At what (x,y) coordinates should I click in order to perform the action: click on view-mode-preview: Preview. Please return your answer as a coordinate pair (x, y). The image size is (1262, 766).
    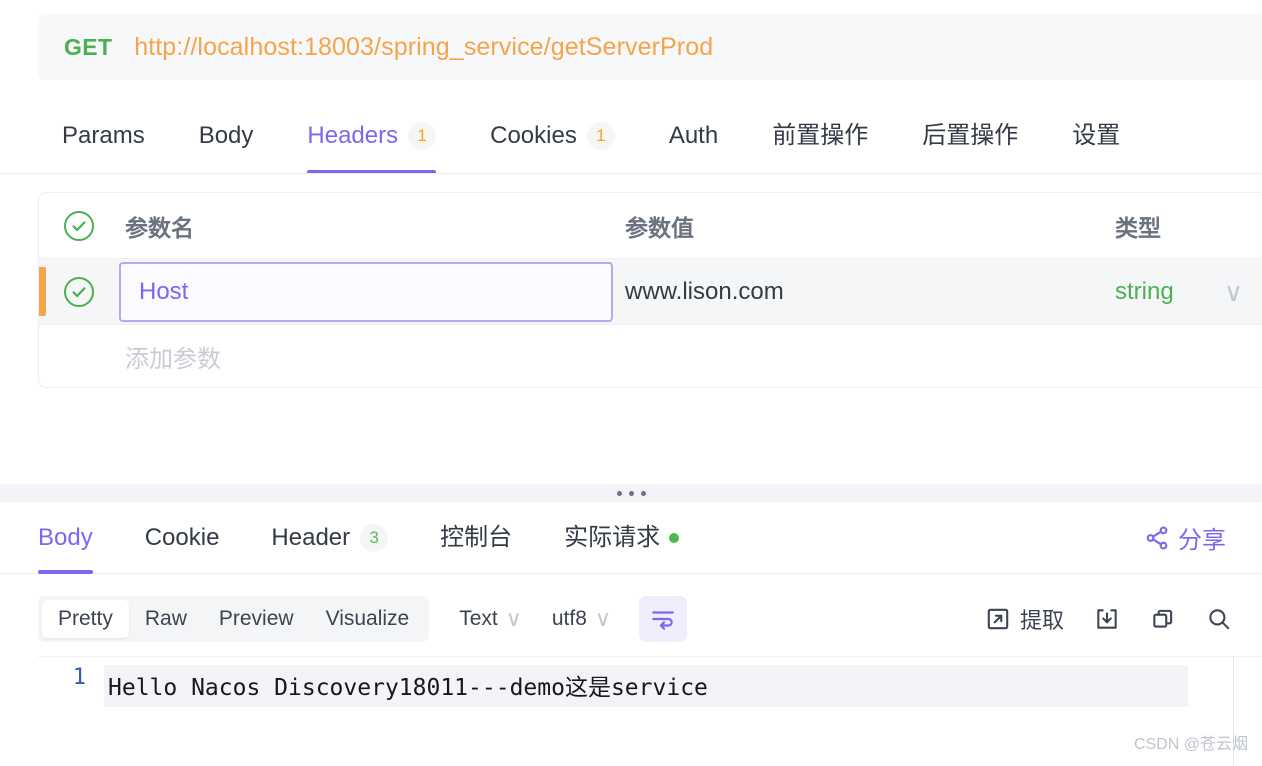
    Looking at the image, I should click on (256, 619).